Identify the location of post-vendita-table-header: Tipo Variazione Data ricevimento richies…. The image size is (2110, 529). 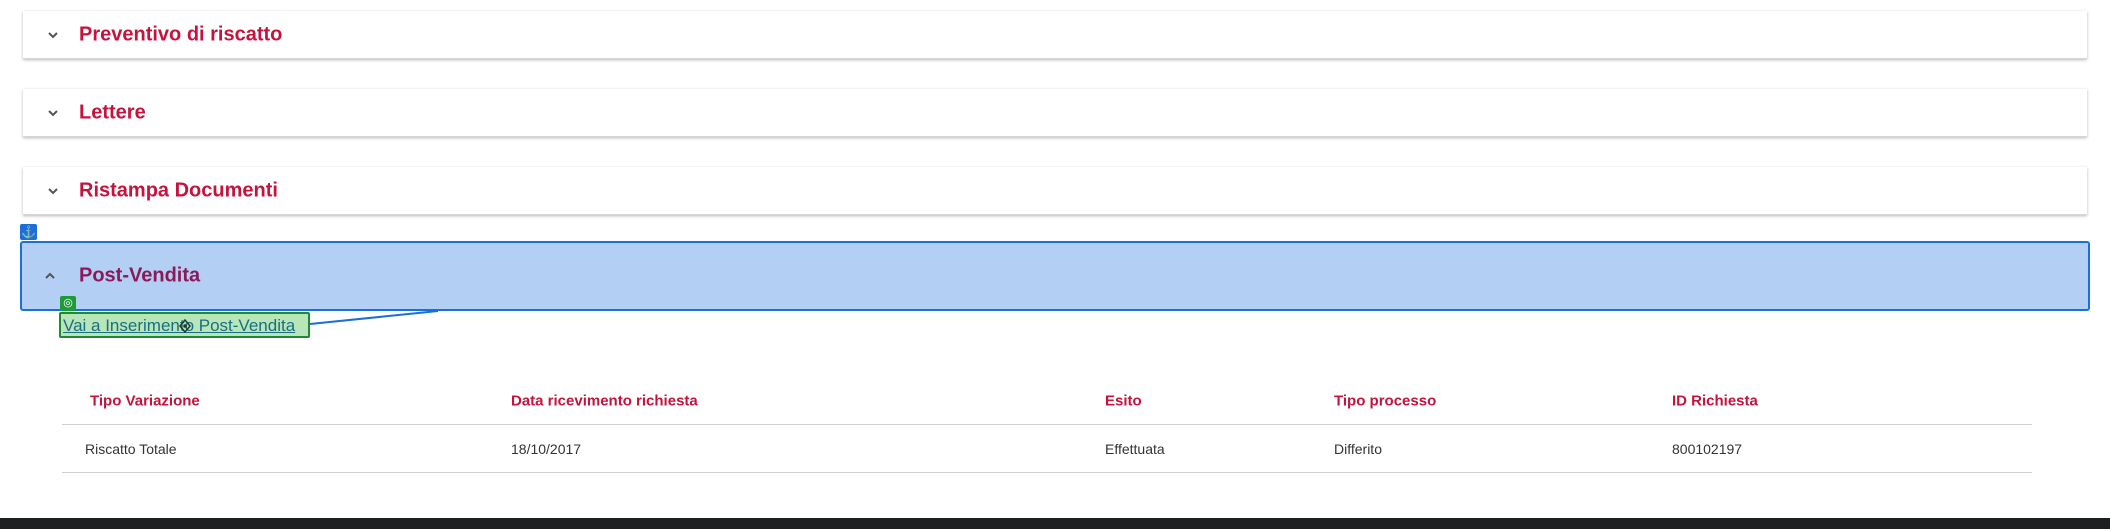
(1047, 401).